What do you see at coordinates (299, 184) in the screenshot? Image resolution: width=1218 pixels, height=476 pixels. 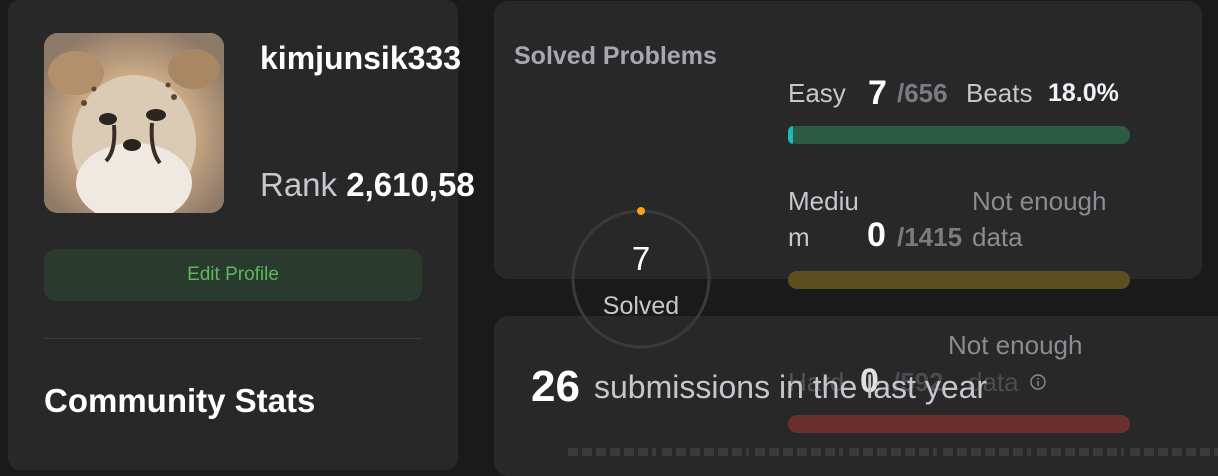 I see `rank-label: Rank` at bounding box center [299, 184].